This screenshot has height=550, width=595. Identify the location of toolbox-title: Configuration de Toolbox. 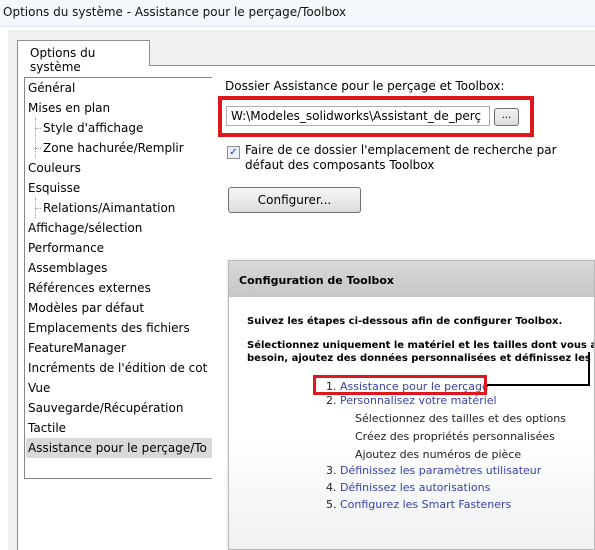
(317, 280).